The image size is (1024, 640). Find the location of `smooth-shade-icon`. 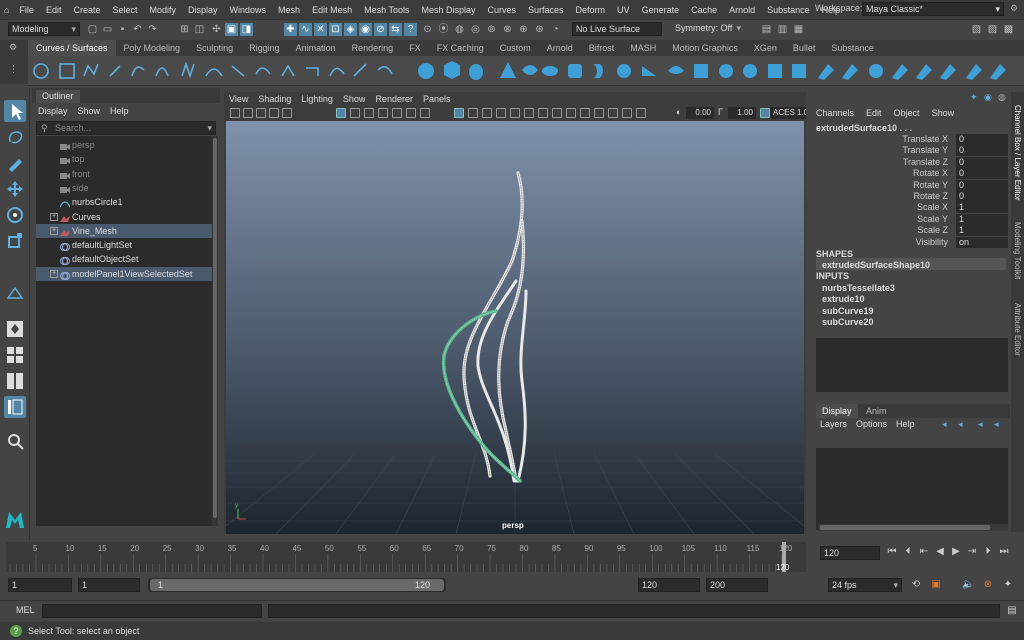

smooth-shade-icon is located at coordinates (459, 113).